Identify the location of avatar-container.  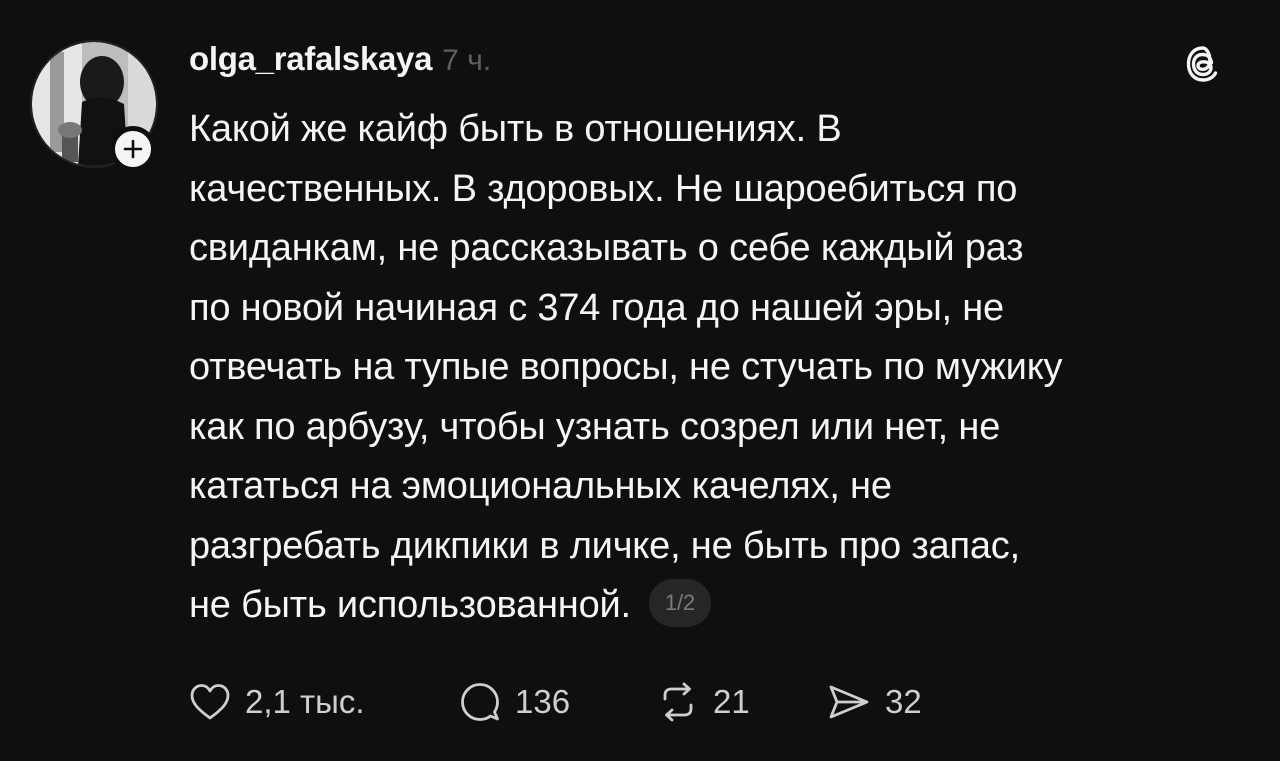
(94, 106).